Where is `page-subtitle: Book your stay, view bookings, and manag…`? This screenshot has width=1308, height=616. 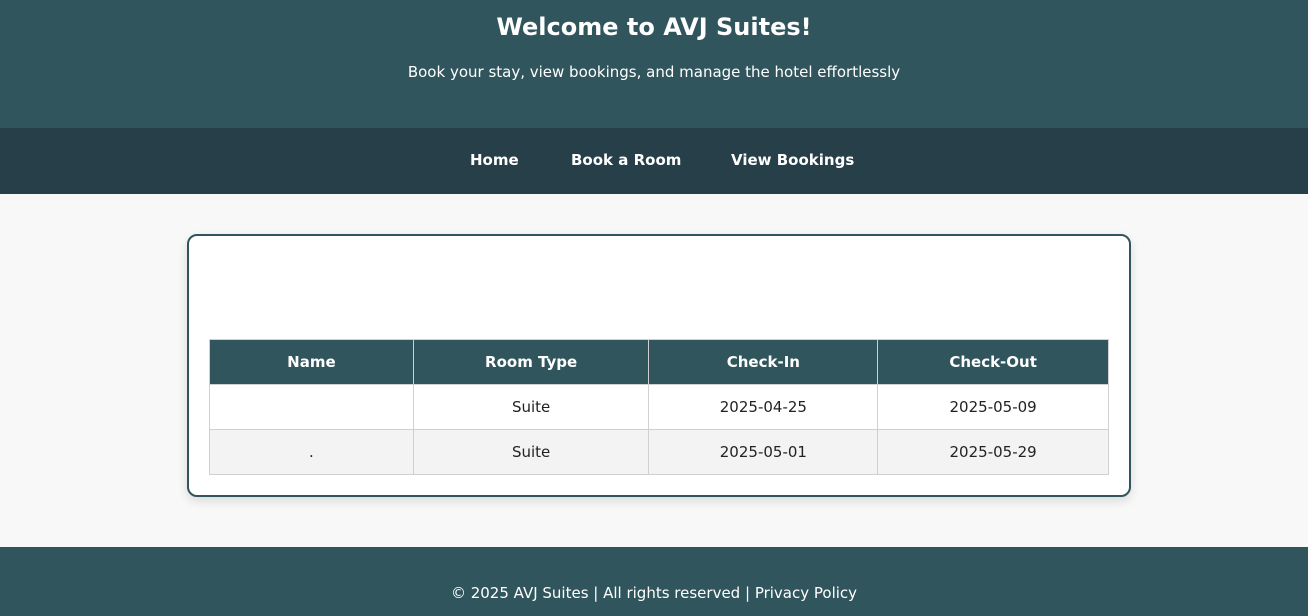
page-subtitle: Book your stay, view bookings, and manag… is located at coordinates (654, 72).